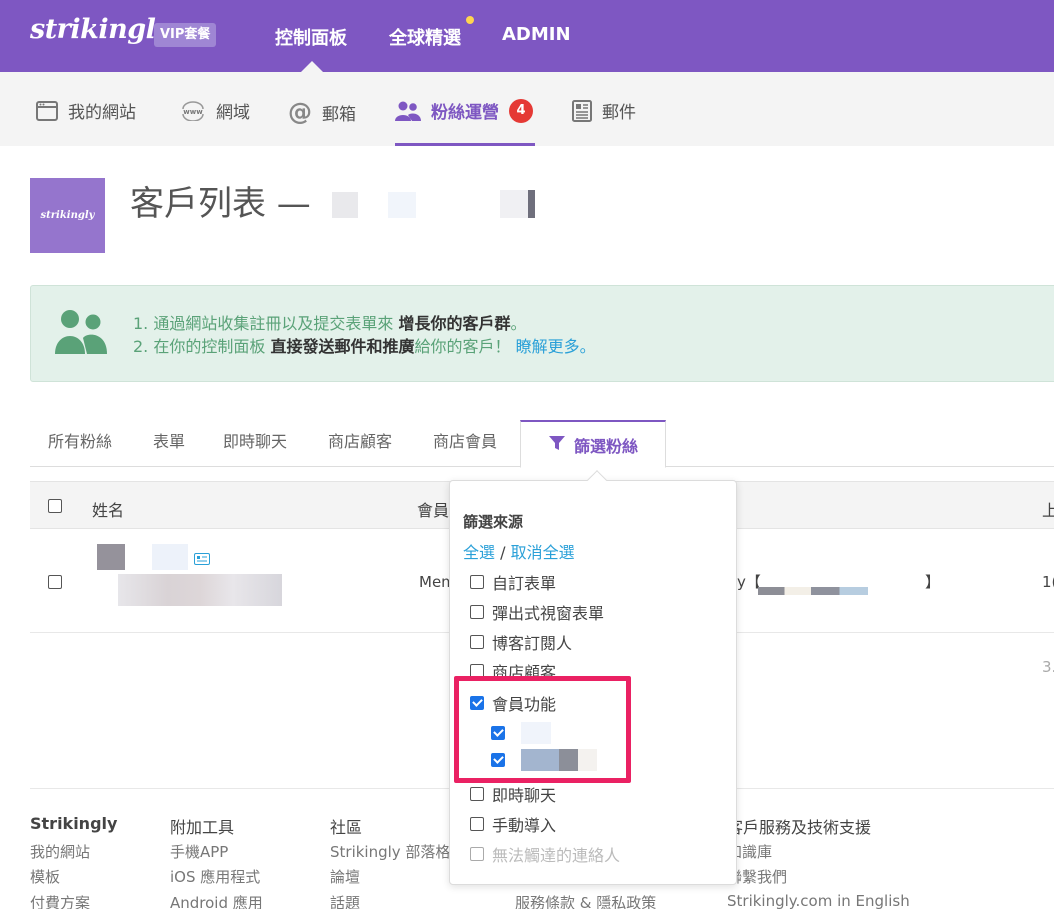 This screenshot has width=1054, height=909. What do you see at coordinates (493, 522) in the screenshot?
I see `filter-source-title: 篩選來源` at bounding box center [493, 522].